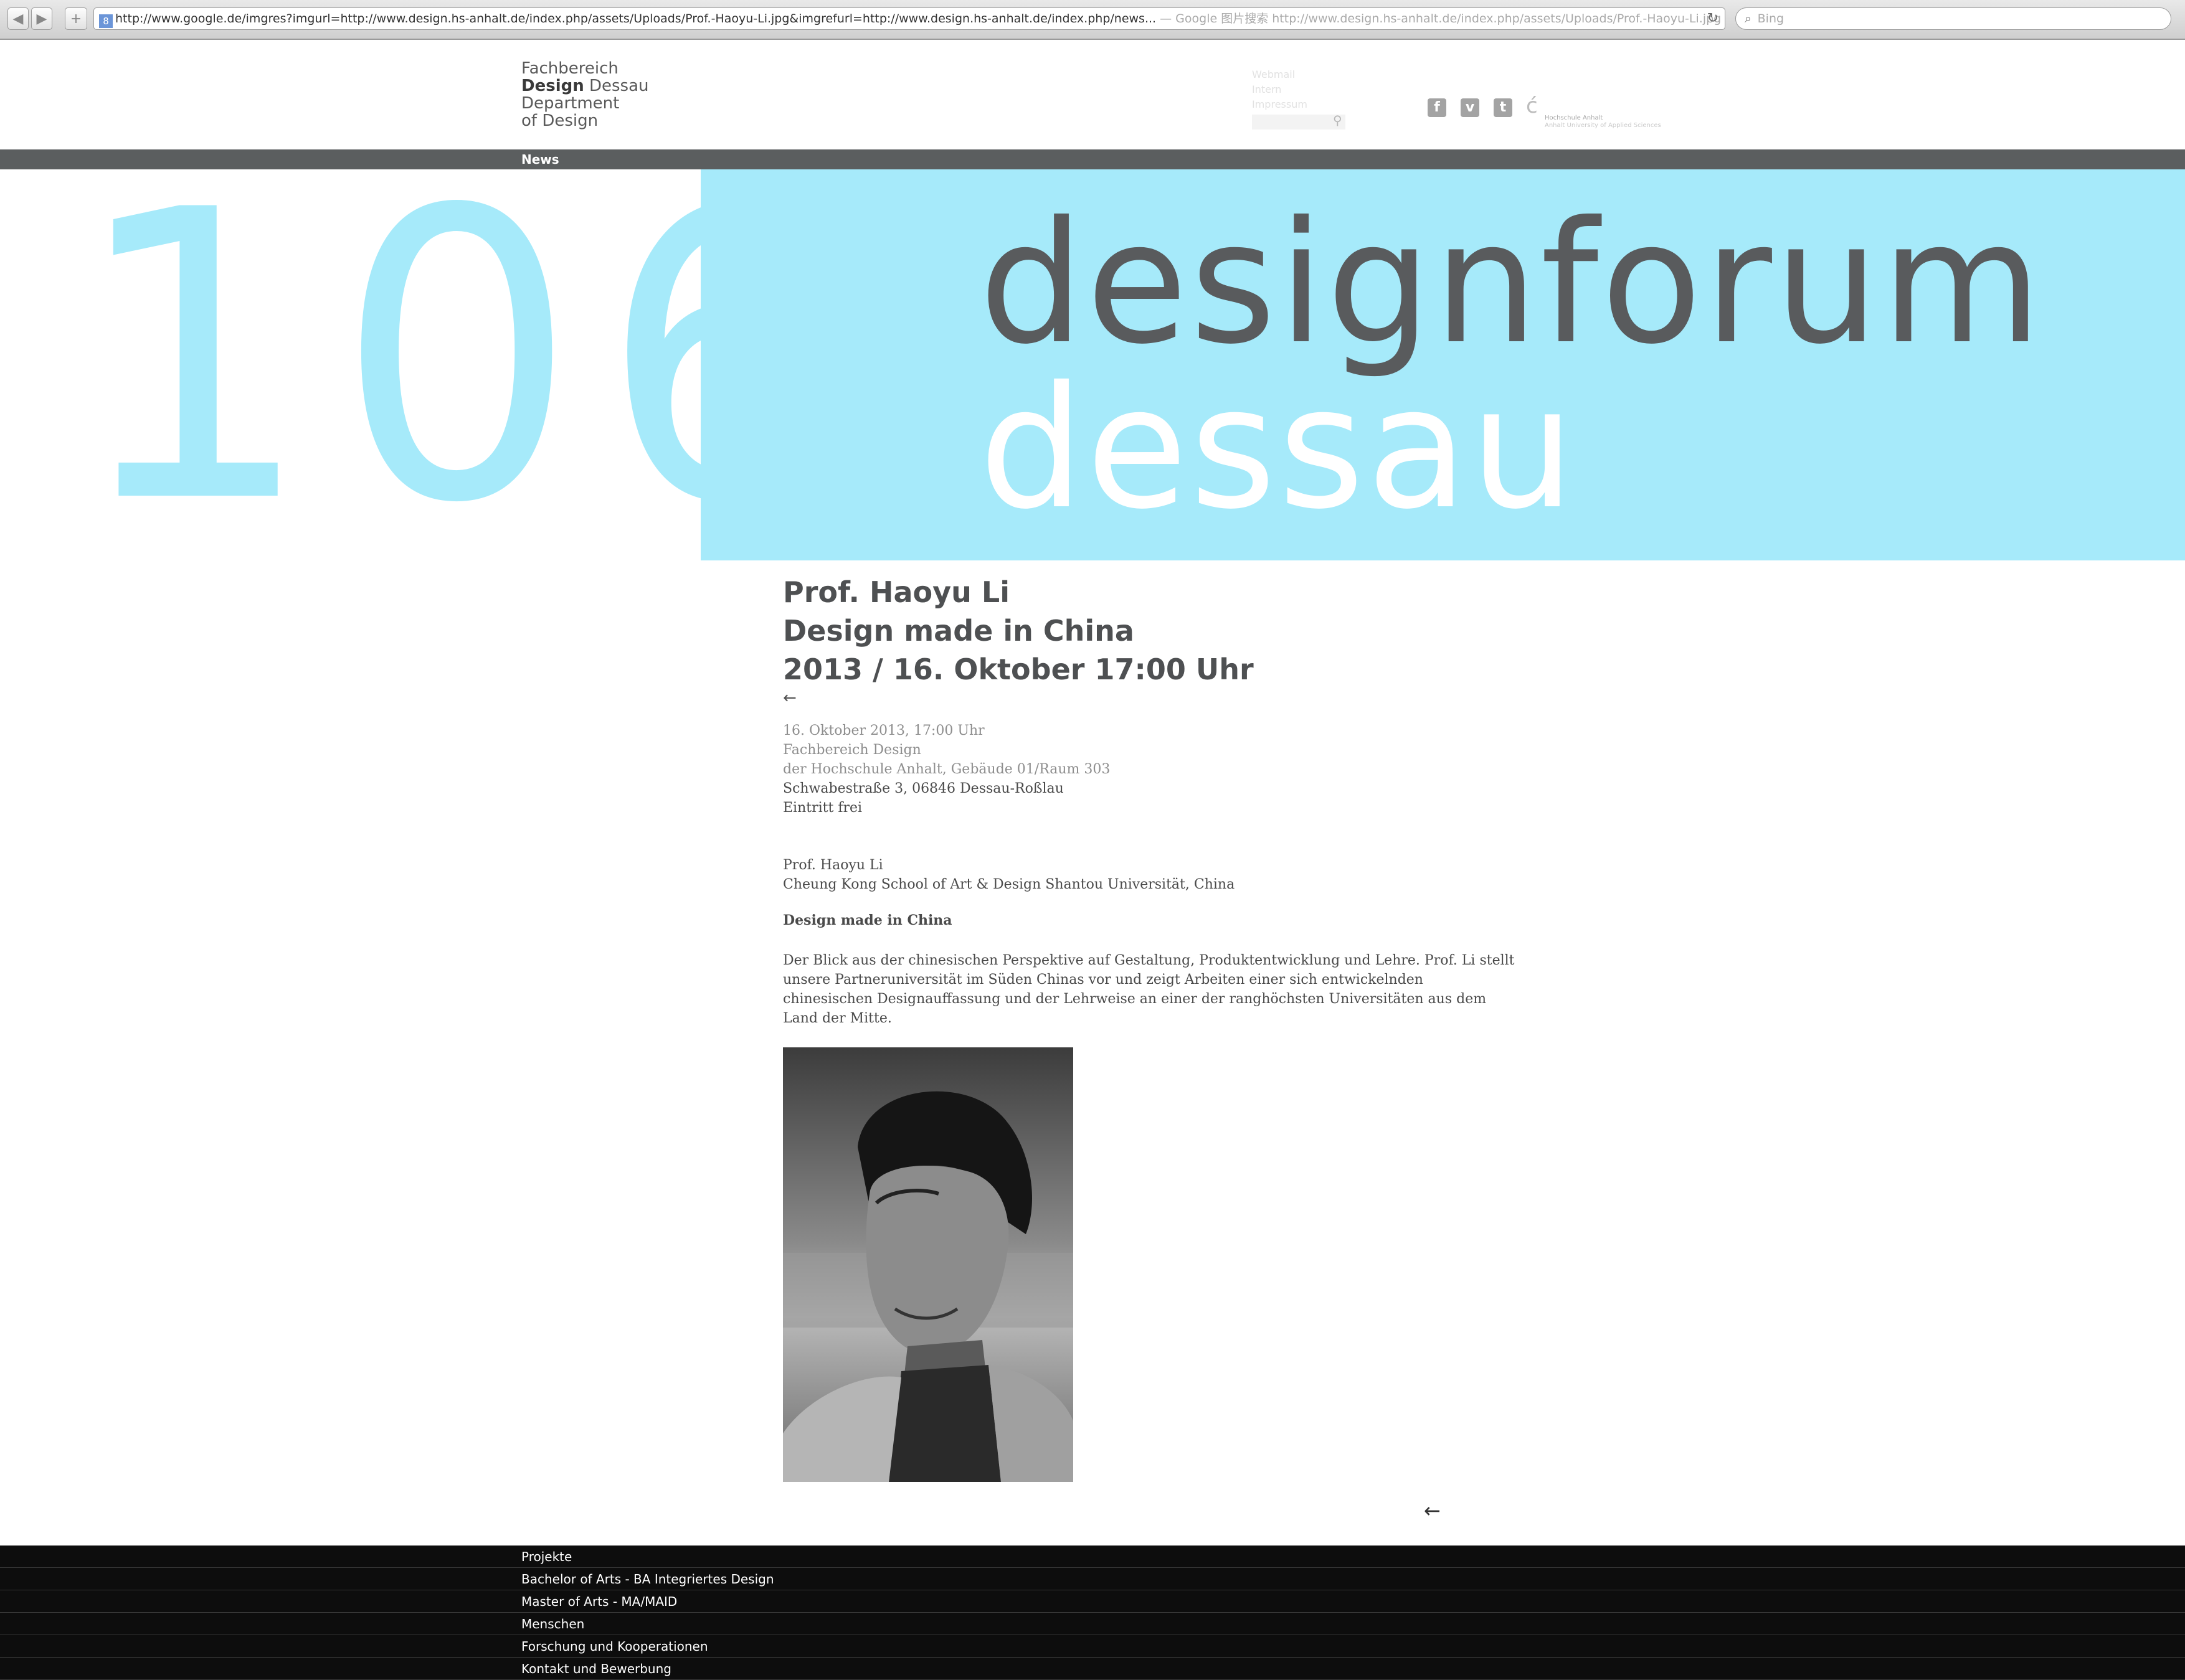  What do you see at coordinates (852, 750) in the screenshot?
I see `event-department: Fachbereich Design` at bounding box center [852, 750].